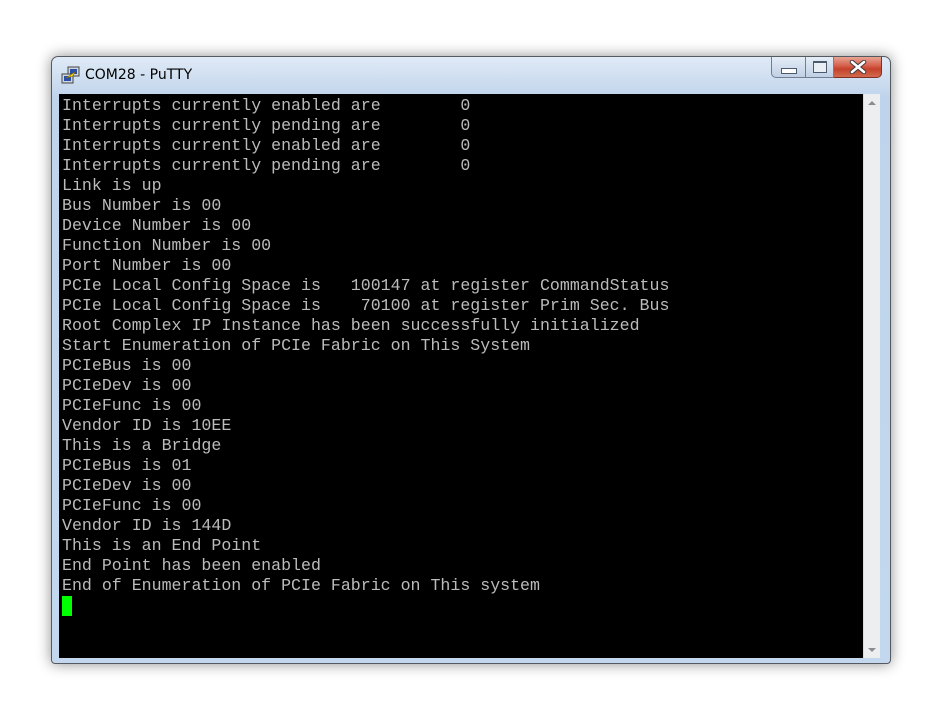 The height and width of the screenshot is (725, 934). What do you see at coordinates (162, 545) in the screenshot?
I see `terminal-line: This is an End Point` at bounding box center [162, 545].